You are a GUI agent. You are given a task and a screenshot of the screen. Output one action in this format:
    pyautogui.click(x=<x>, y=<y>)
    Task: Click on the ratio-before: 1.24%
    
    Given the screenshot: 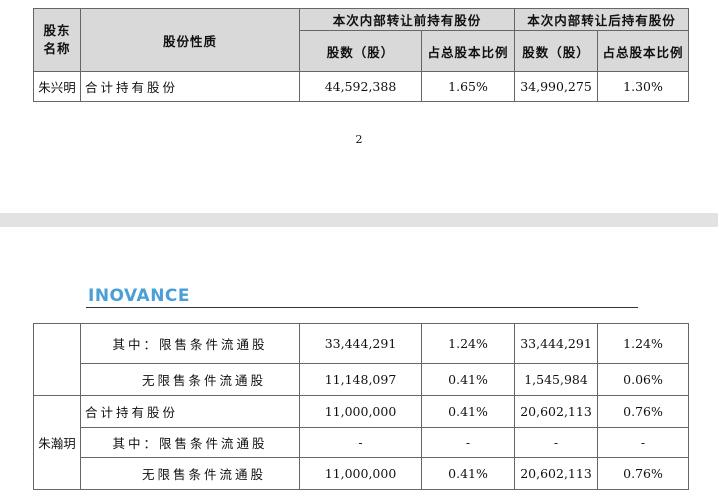 What is the action you would take?
    pyautogui.click(x=468, y=343)
    